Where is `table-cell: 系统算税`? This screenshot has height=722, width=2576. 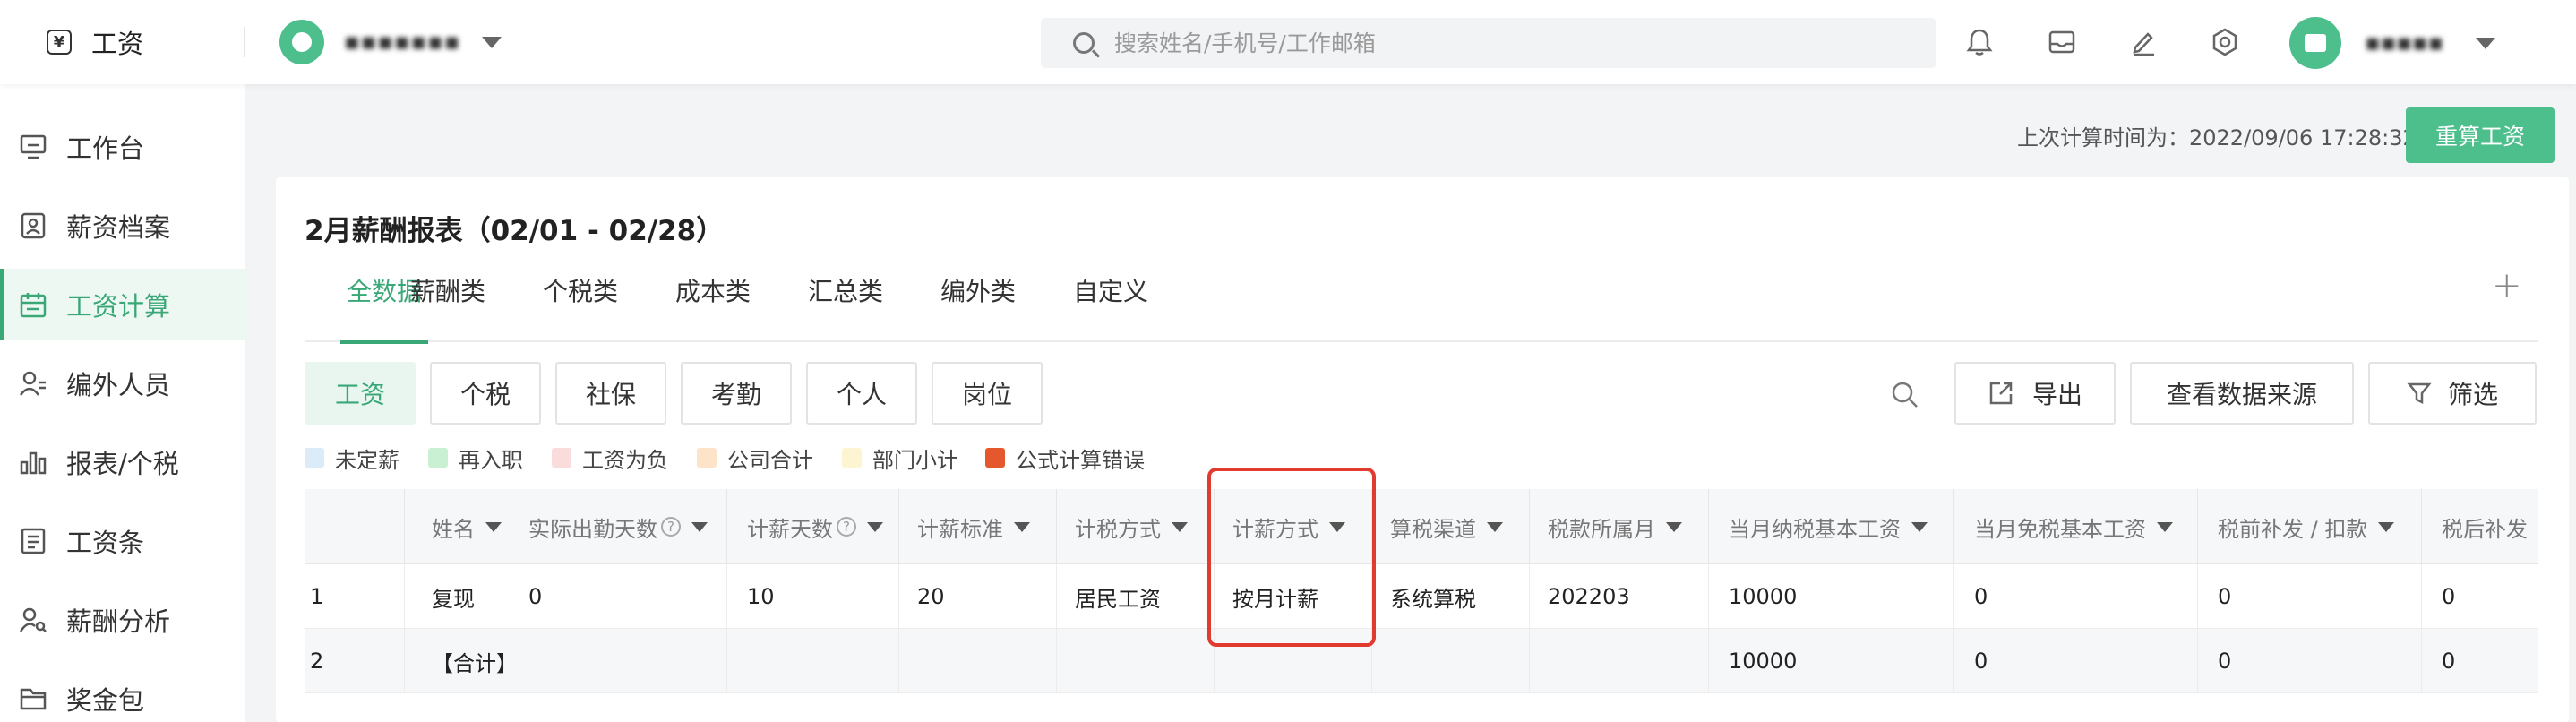 table-cell: 系统算税 is located at coordinates (1451, 596).